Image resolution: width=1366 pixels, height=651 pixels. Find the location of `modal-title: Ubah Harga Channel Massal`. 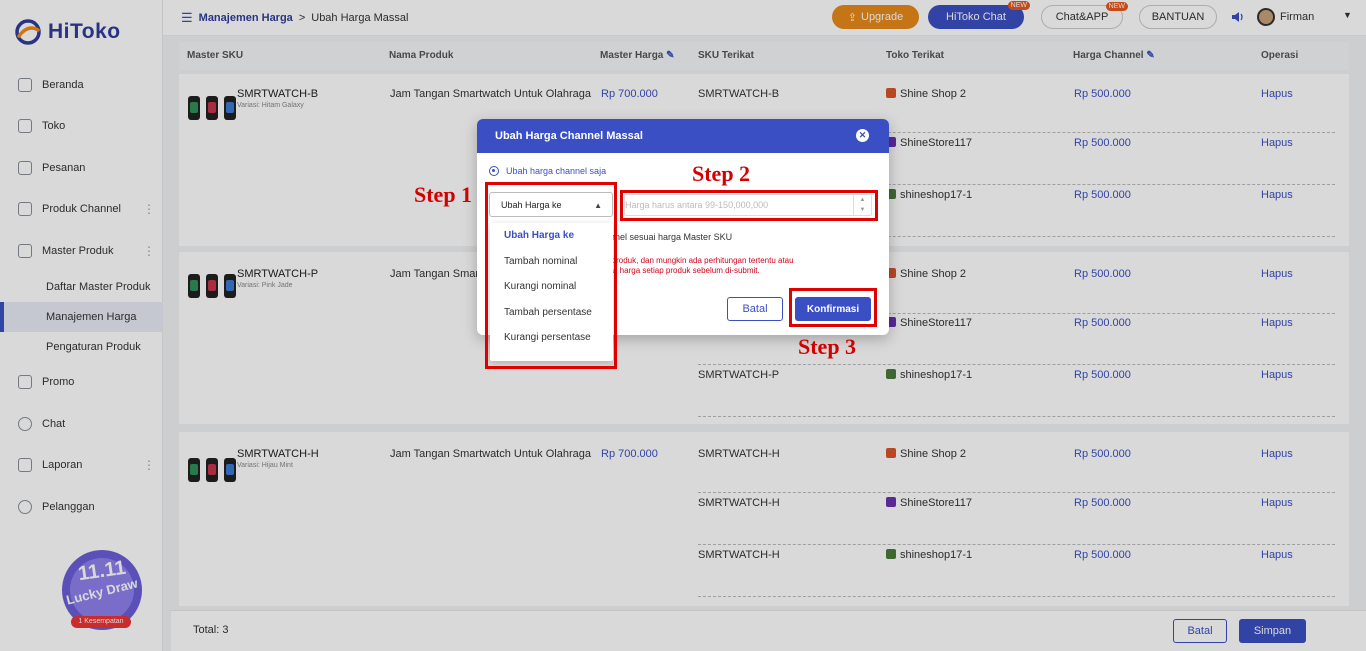

modal-title: Ubah Harga Channel Massal is located at coordinates (569, 136).